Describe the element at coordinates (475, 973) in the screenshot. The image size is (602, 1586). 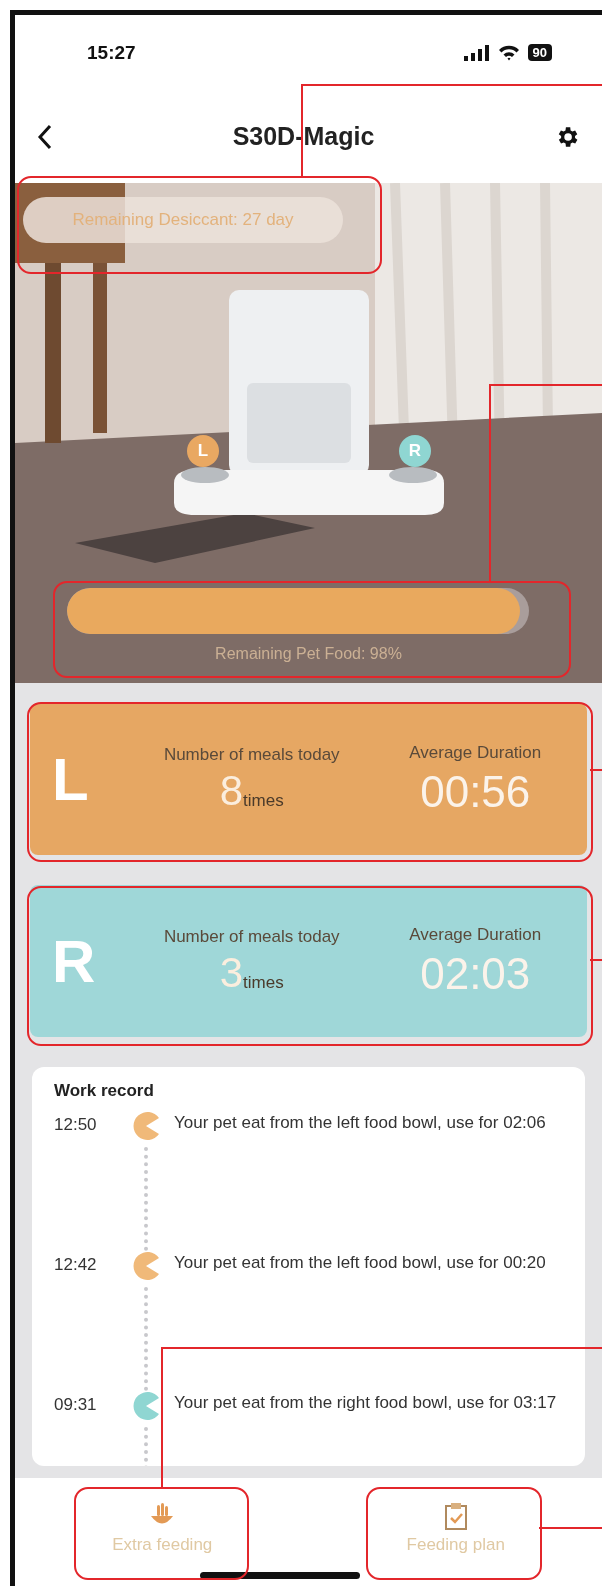
I see `average-duration: 02:03` at that location.